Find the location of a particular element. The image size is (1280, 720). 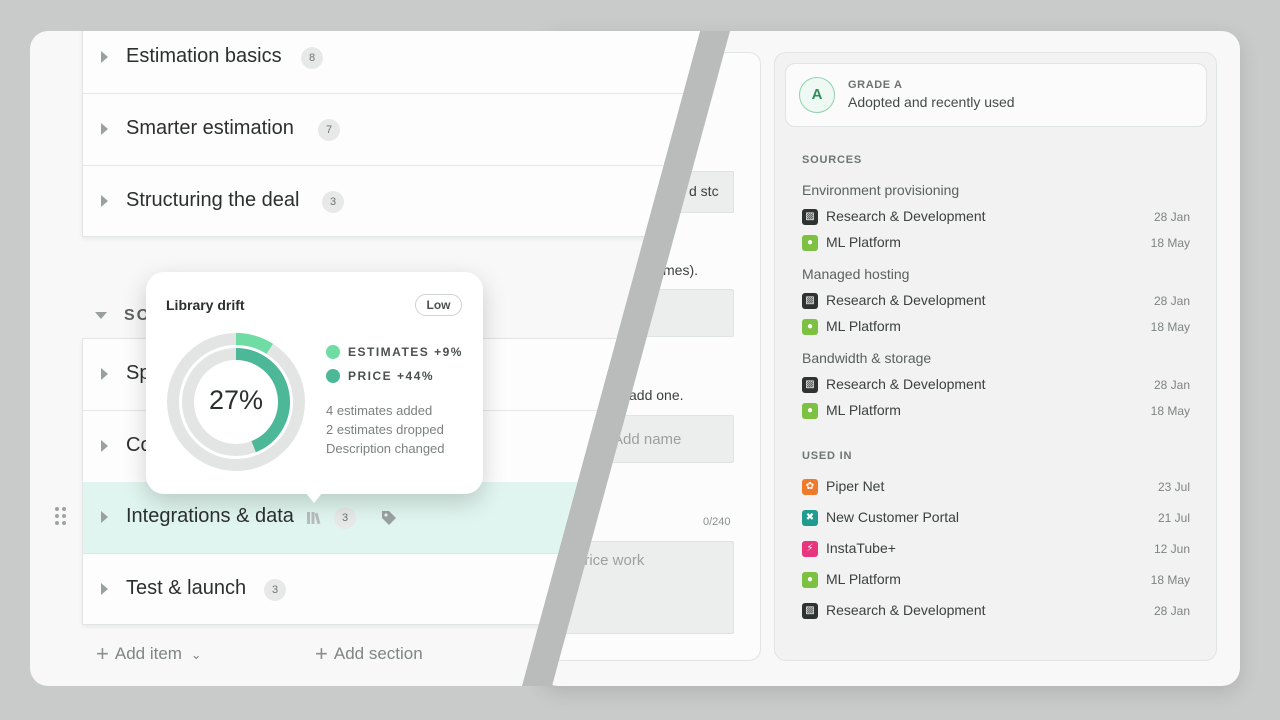

row-count-badge: 8 is located at coordinates (312, 58).